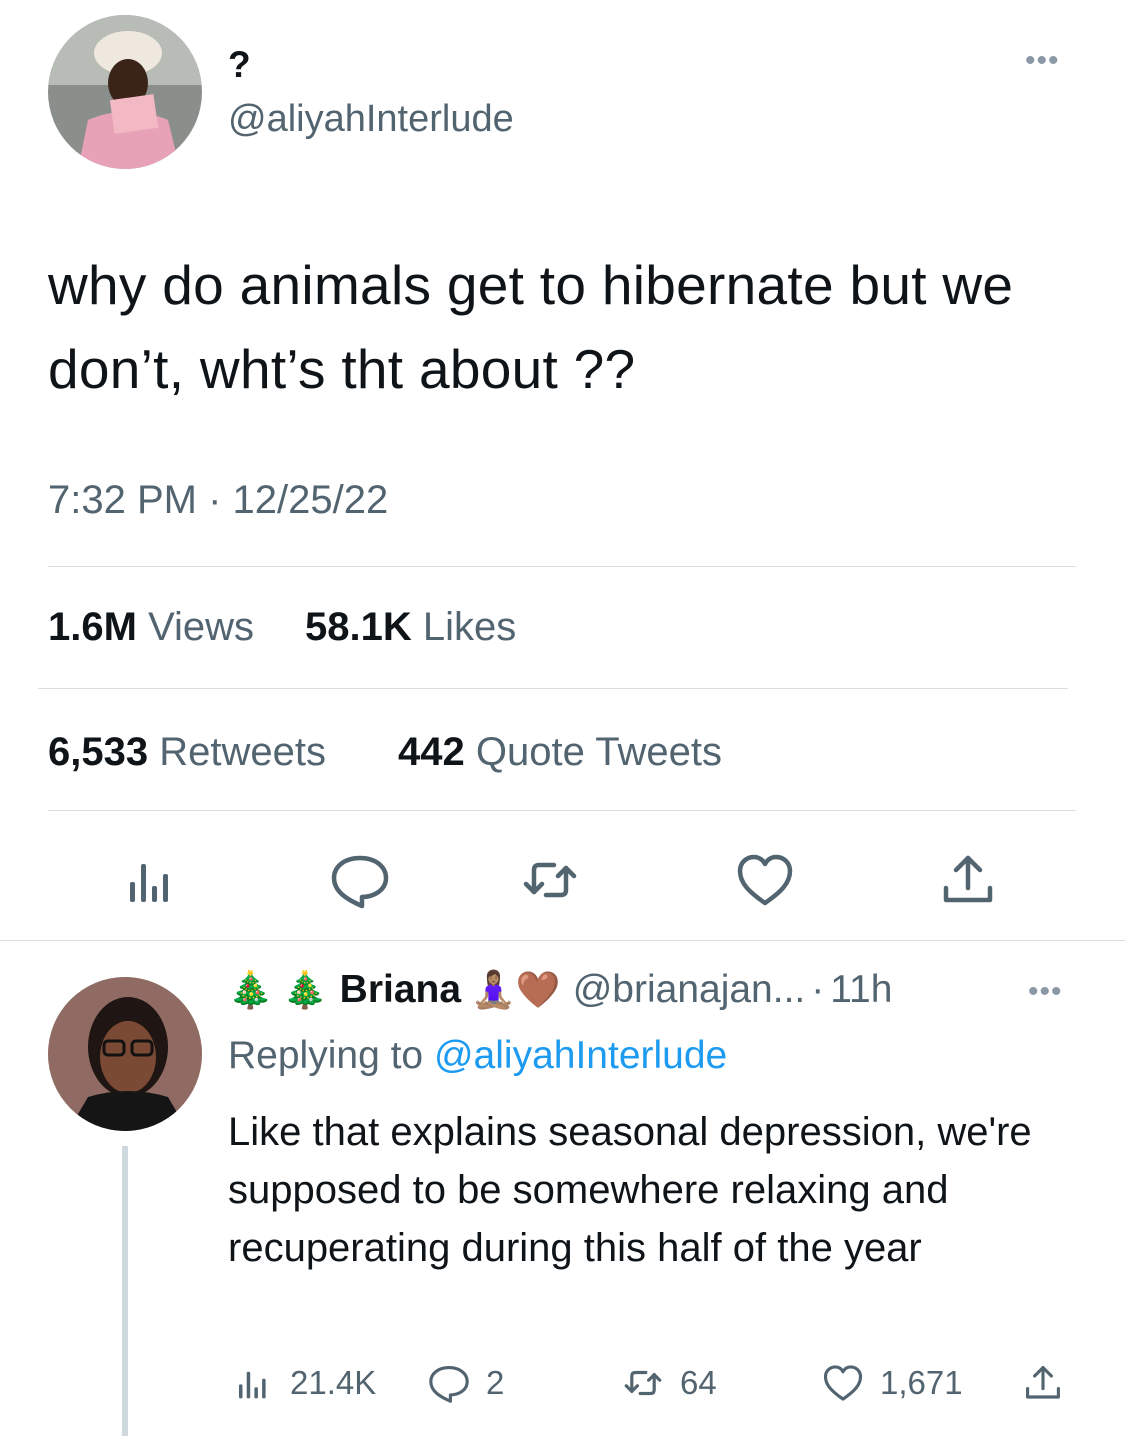 This screenshot has width=1125, height=1436. What do you see at coordinates (861, 990) in the screenshot?
I see `reply-time: 11h` at bounding box center [861, 990].